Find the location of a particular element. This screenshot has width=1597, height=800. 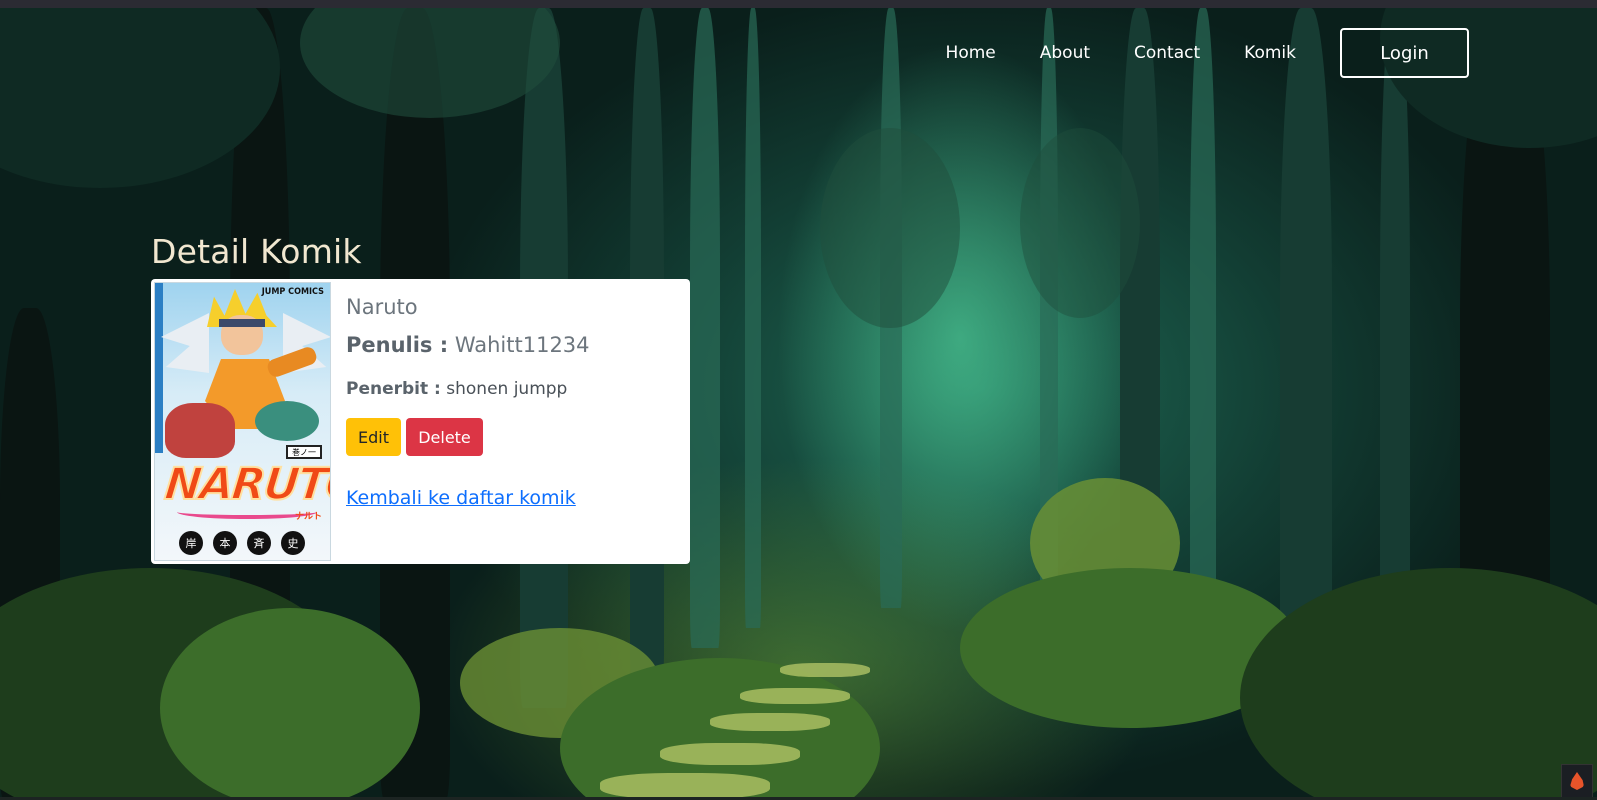

nav-link-contact: Contact is located at coordinates (1167, 53).